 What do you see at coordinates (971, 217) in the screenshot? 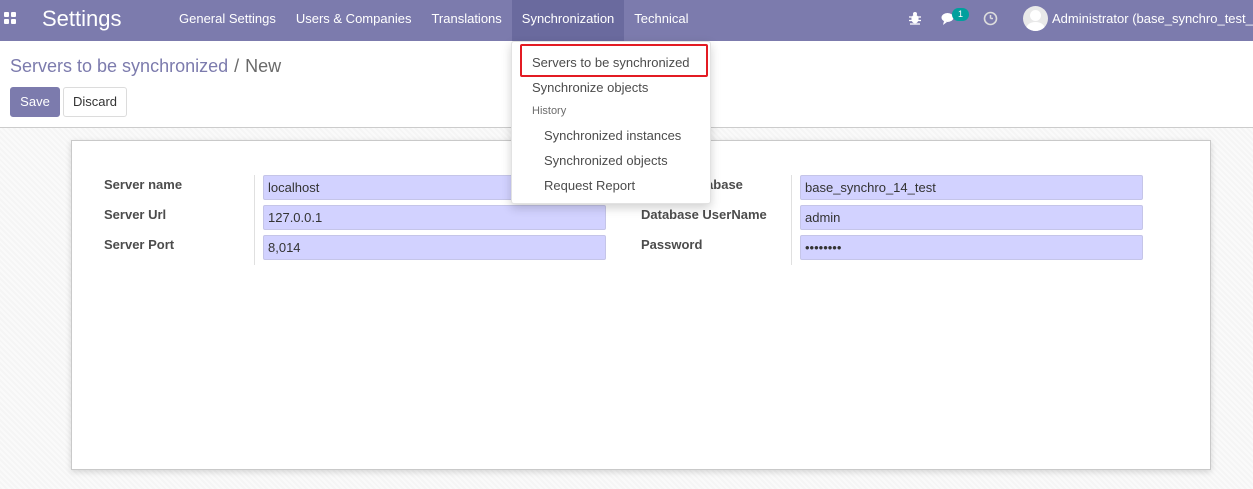
I see `database-username-field: admin` at bounding box center [971, 217].